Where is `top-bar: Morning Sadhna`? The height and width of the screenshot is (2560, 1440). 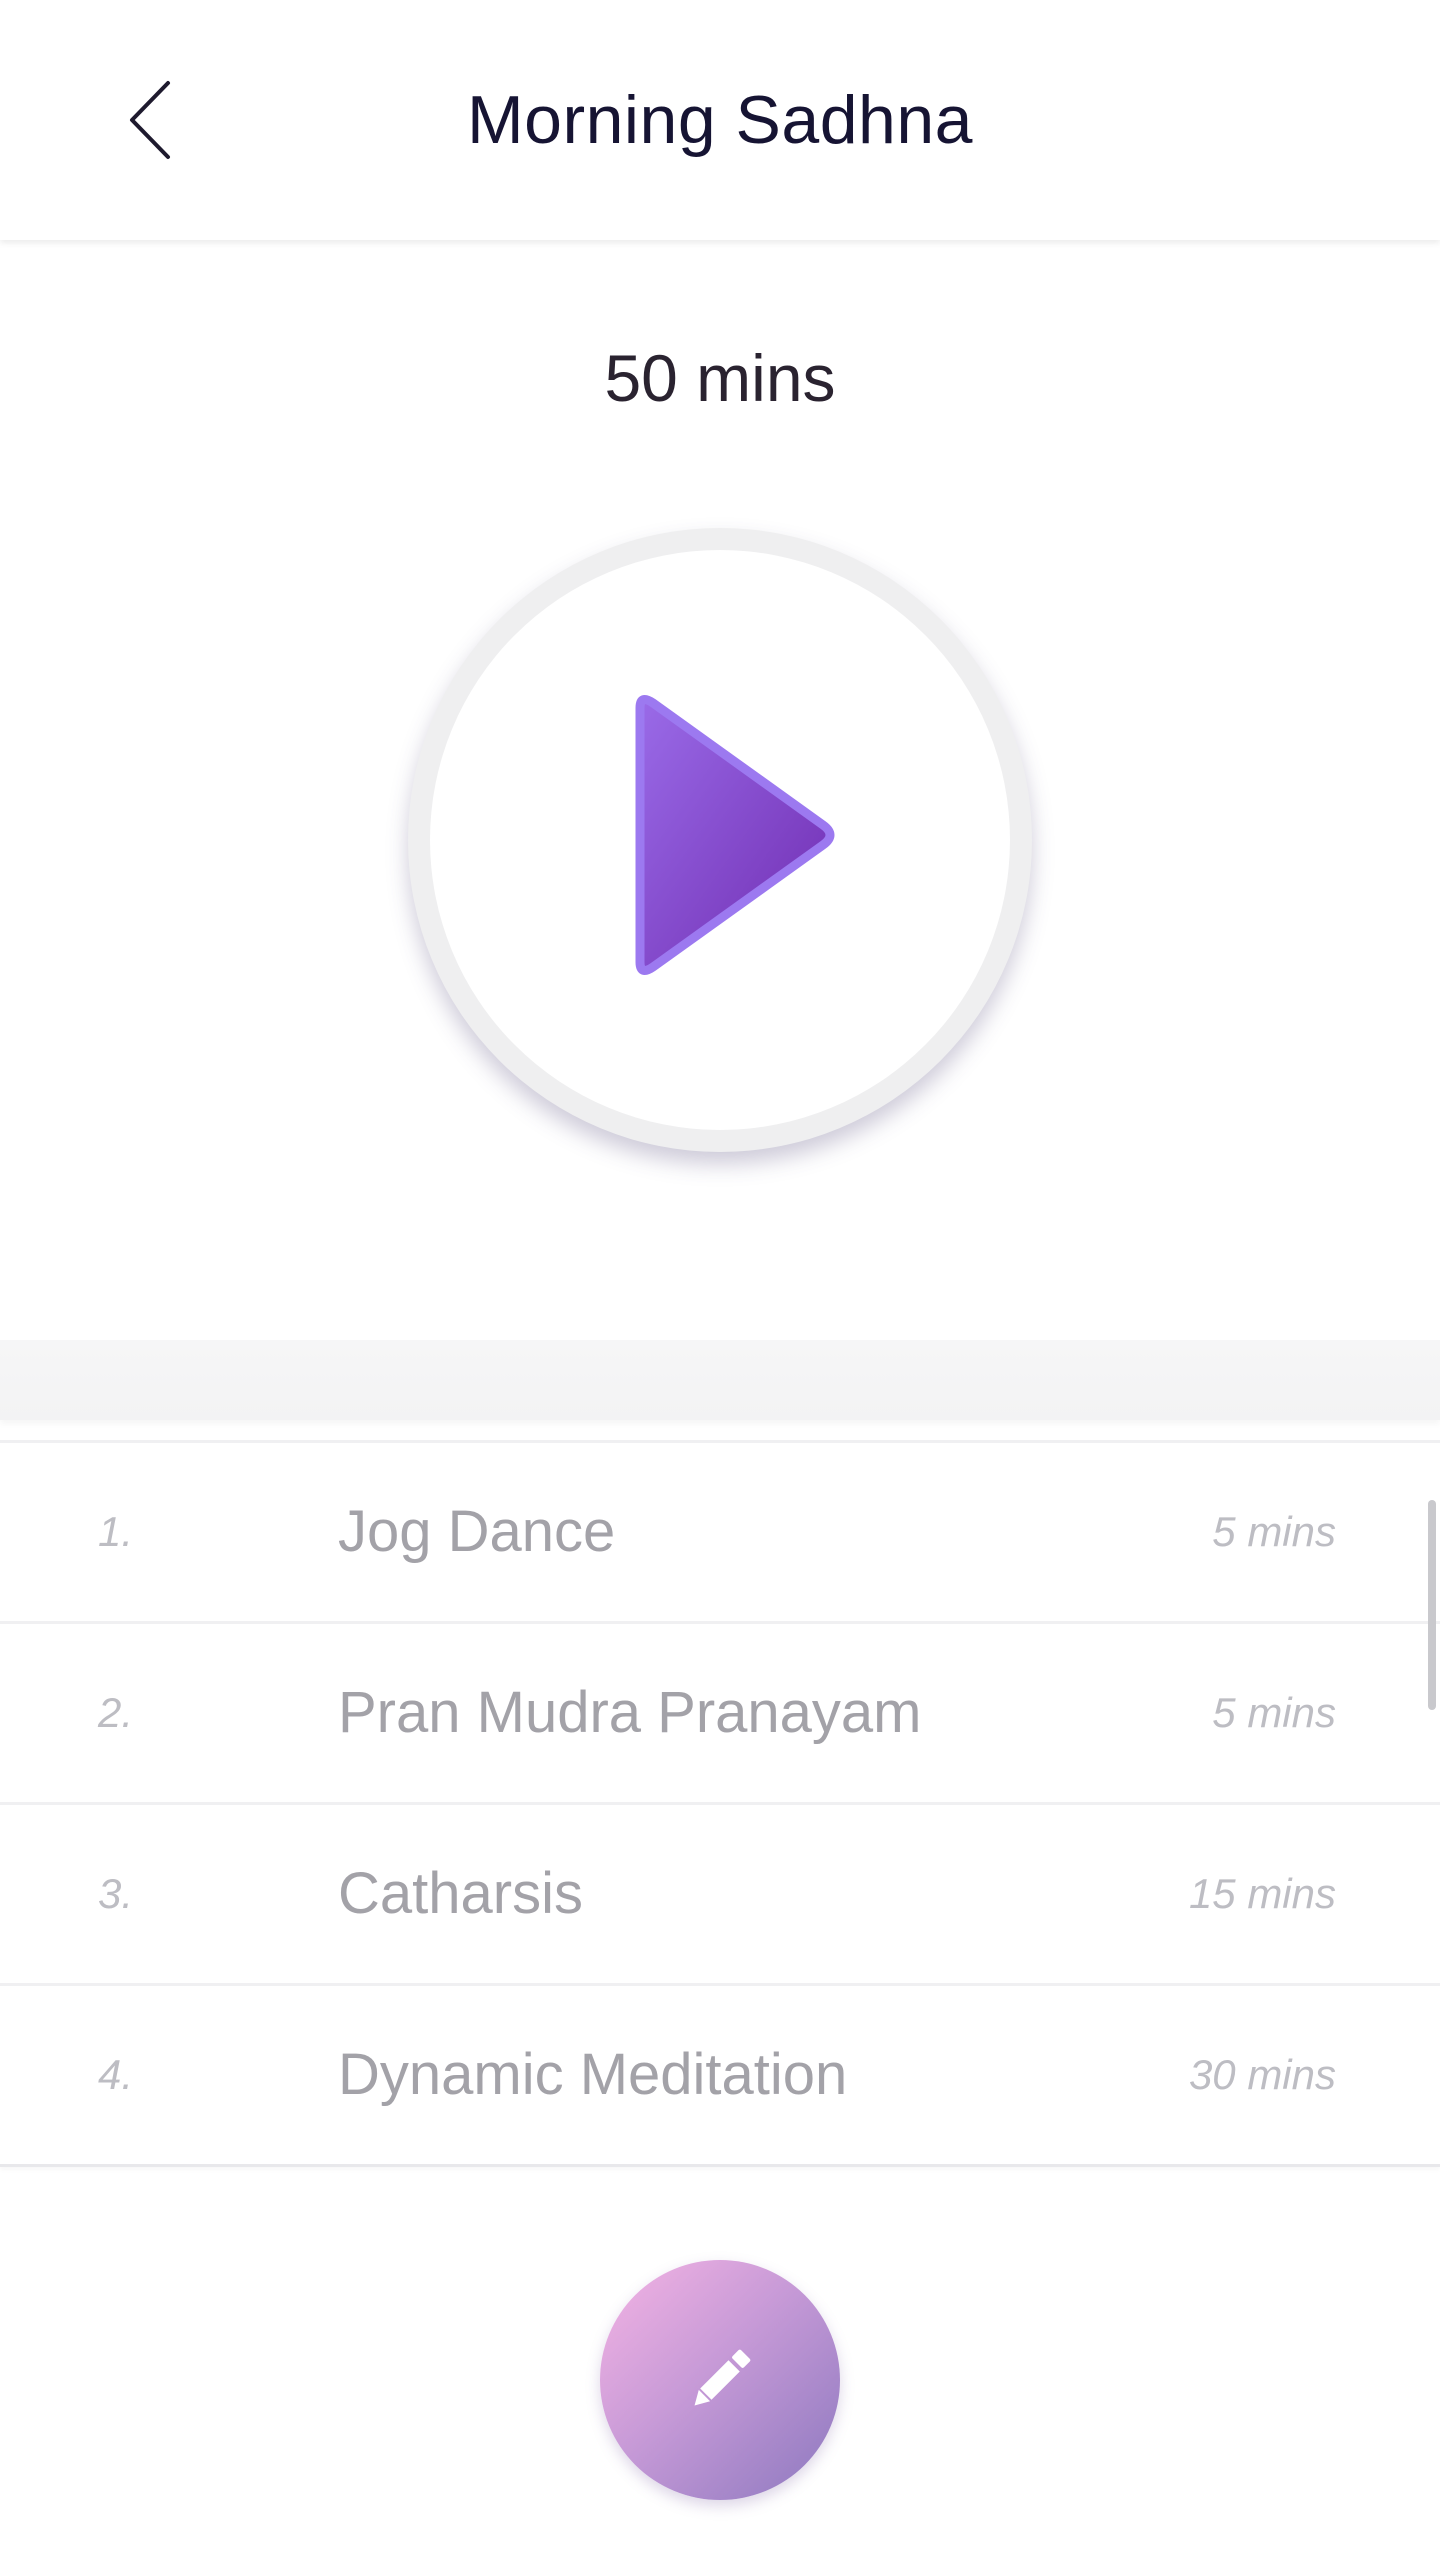 top-bar: Morning Sadhna is located at coordinates (720, 120).